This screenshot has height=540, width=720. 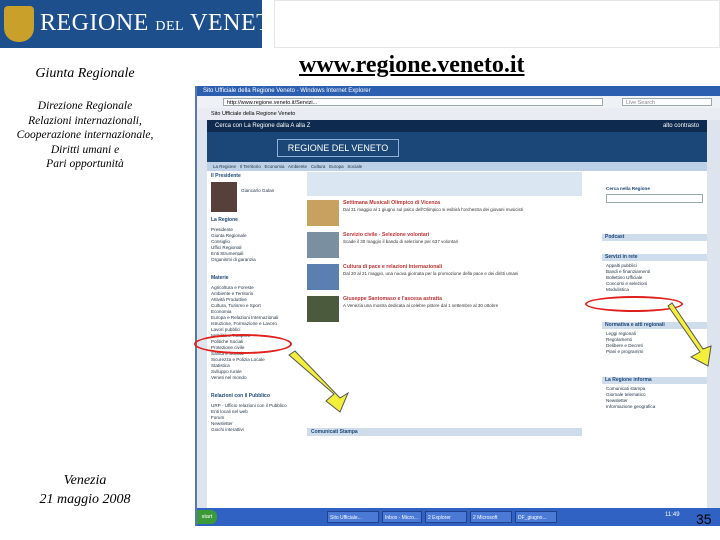 What do you see at coordinates (689, 334) in the screenshot?
I see `arrow-right-icon` at bounding box center [689, 334].